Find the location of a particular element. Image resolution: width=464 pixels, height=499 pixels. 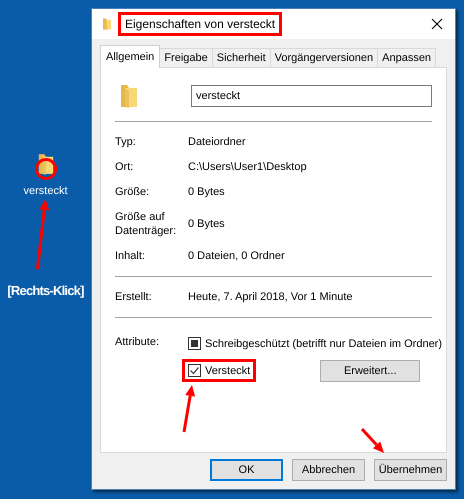

property-value: Heute, 7. April 2018, Vor 1 Minute is located at coordinates (271, 297).